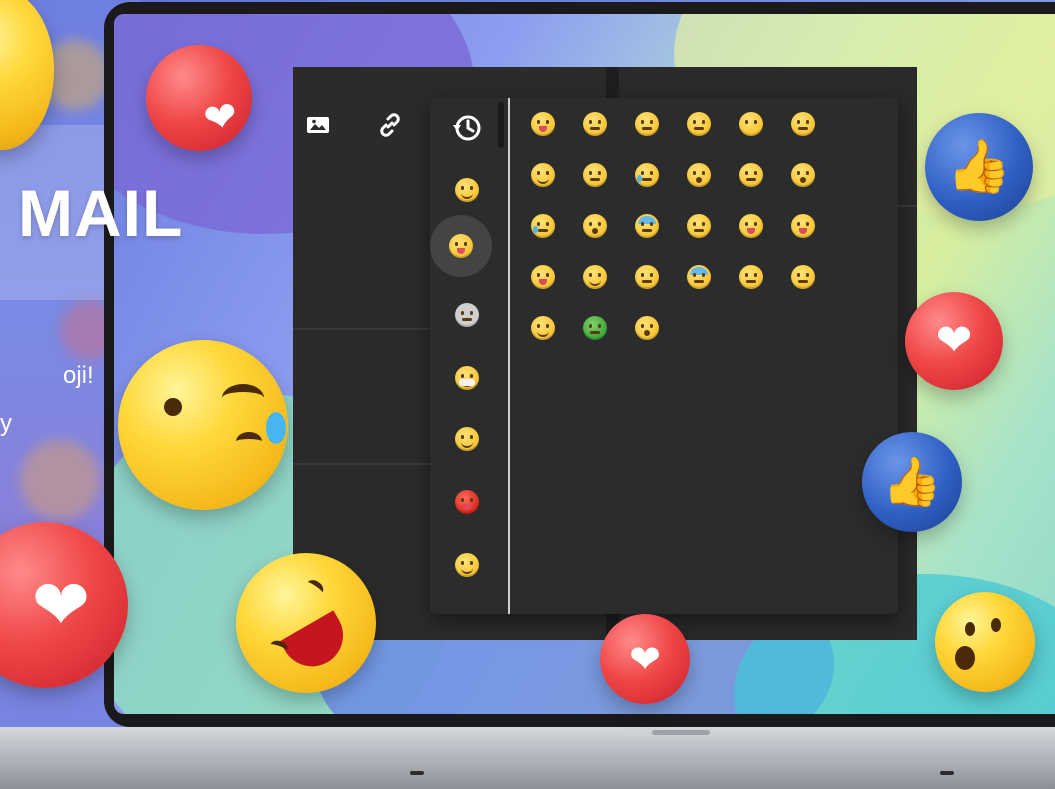  Describe the element at coordinates (595, 328) in the screenshot. I see `nauseated-emoji` at that location.